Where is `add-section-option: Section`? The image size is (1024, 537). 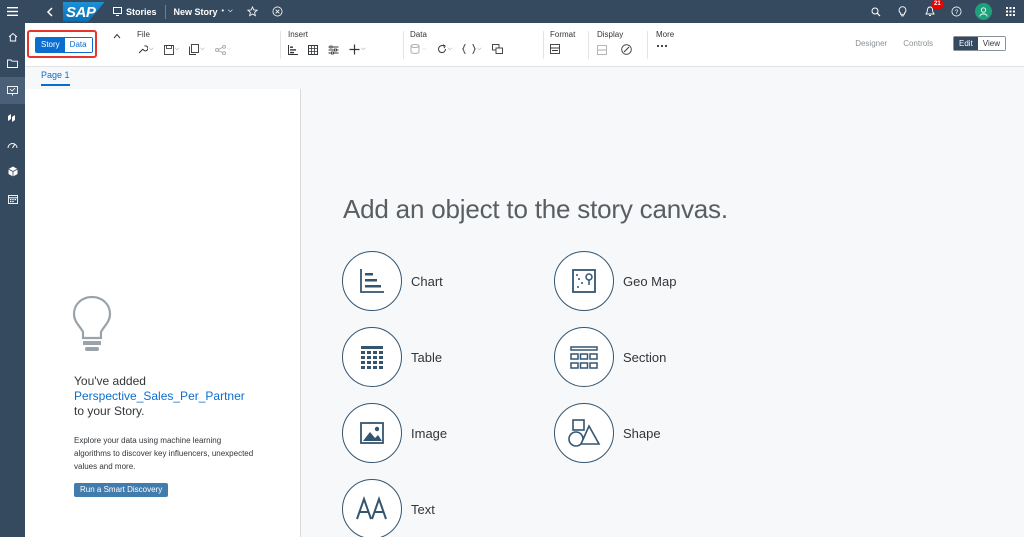
add-section-option: Section is located at coordinates (610, 357).